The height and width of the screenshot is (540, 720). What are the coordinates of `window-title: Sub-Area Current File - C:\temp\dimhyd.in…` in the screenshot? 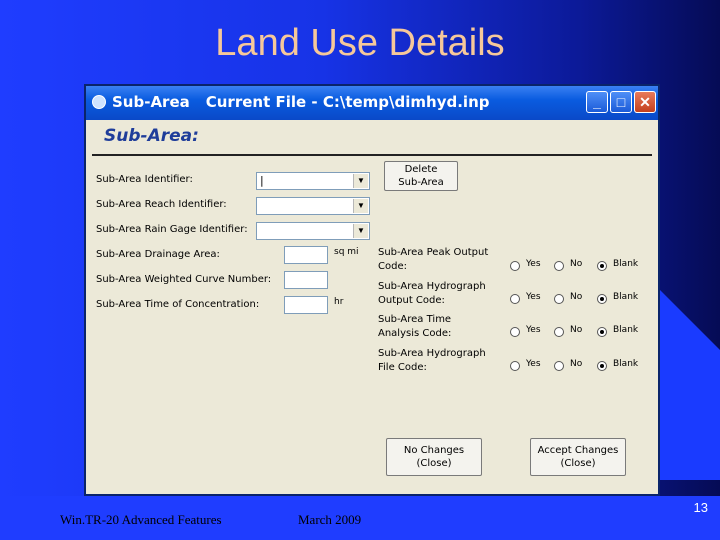 It's located at (300, 102).